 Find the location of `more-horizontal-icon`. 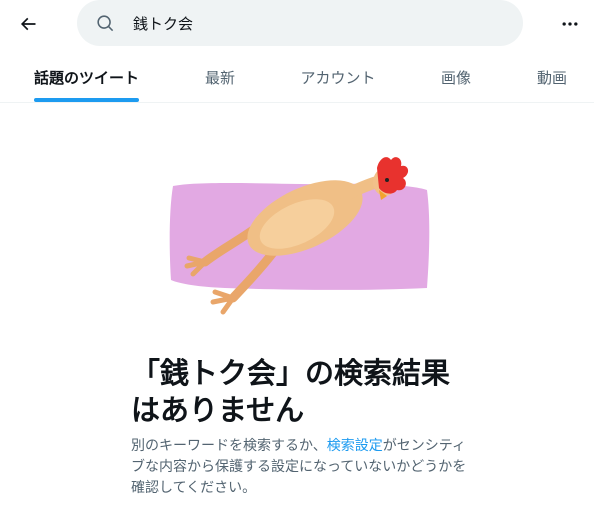

more-horizontal-icon is located at coordinates (570, 24).